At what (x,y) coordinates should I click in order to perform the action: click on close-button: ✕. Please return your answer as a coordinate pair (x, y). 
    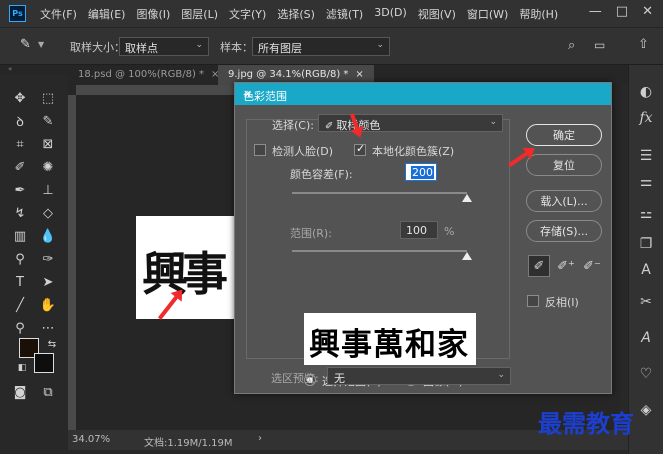
    Looking at the image, I should click on (647, 11).